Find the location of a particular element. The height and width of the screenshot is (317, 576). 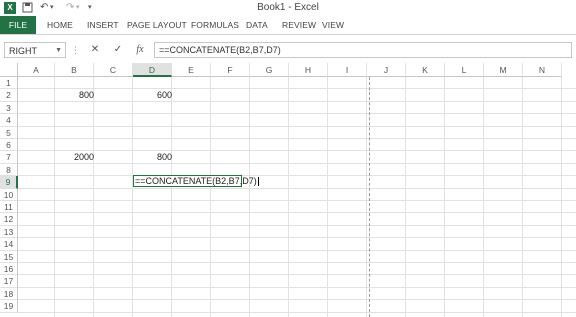

column-header-G: G is located at coordinates (269, 70).